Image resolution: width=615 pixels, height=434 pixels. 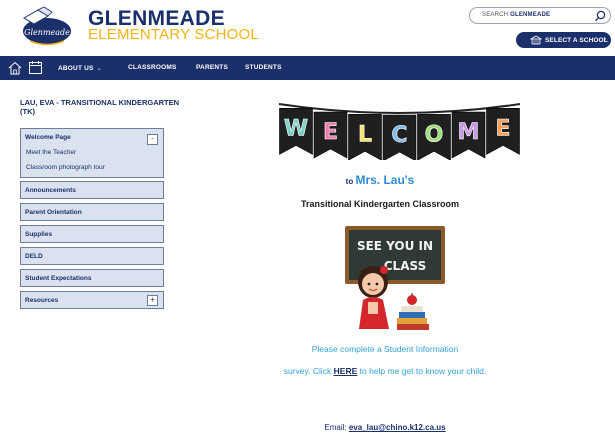 What do you see at coordinates (65, 167) in the screenshot?
I see `sidebar-item-classroom-tour: Classroom photograph tour` at bounding box center [65, 167].